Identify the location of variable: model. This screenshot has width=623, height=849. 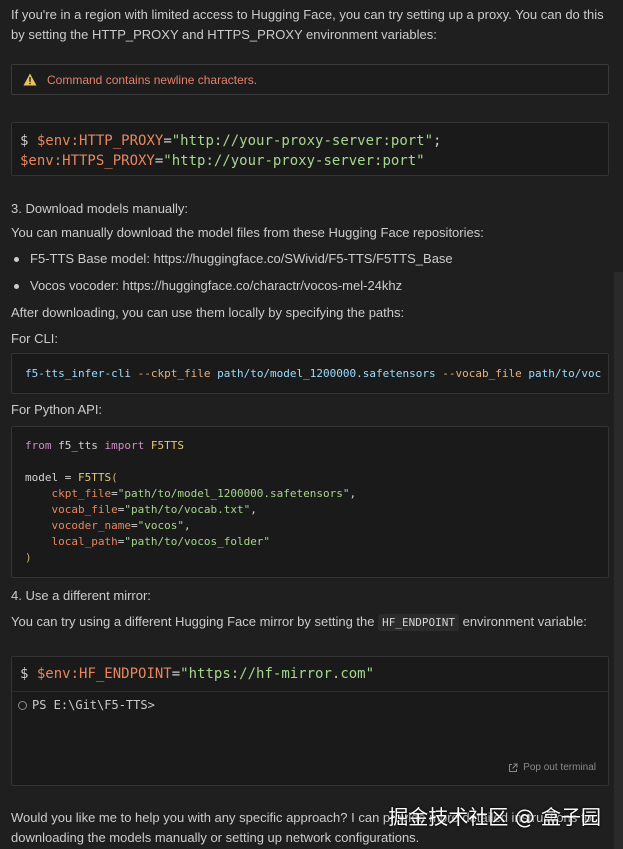
(42, 477).